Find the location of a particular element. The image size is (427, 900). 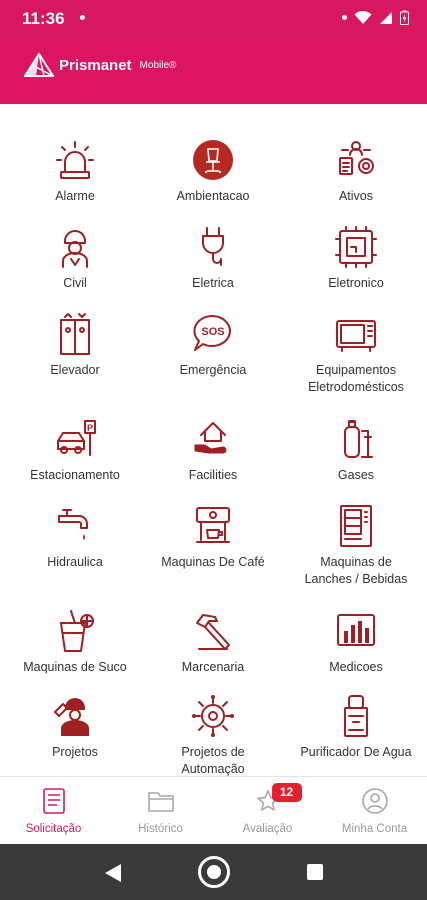

service-label: Projetos de Automação is located at coordinates (213, 760).